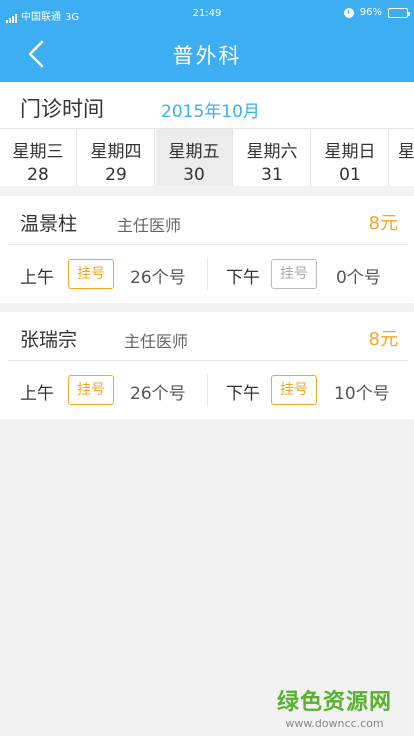 Image resolution: width=414 pixels, height=736 pixels. Describe the element at coordinates (334, 723) in the screenshot. I see `watermark-url: www.downcc.com` at that location.